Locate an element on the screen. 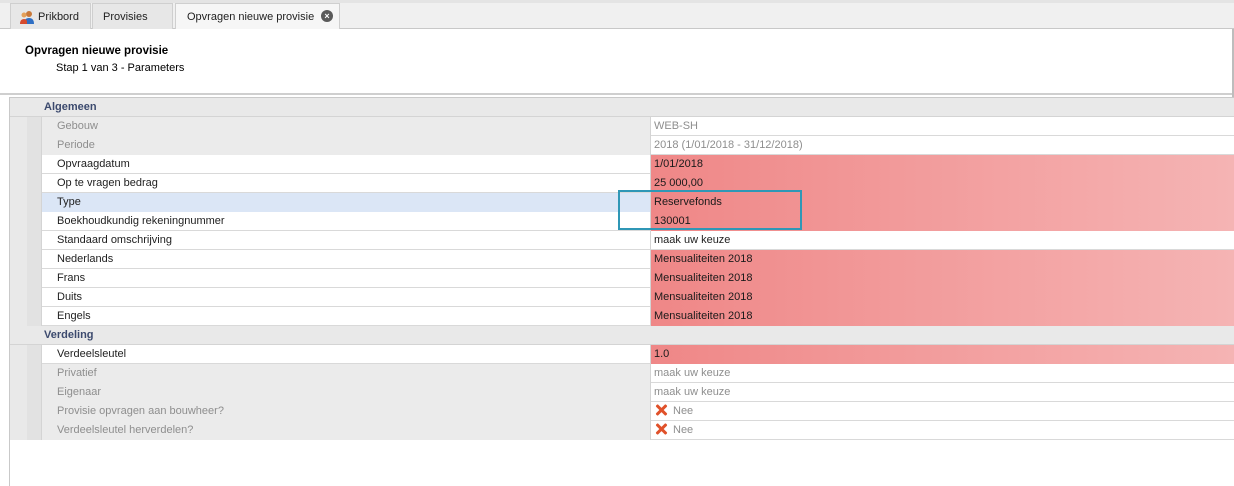  row-name: Privatief is located at coordinates (346, 373).